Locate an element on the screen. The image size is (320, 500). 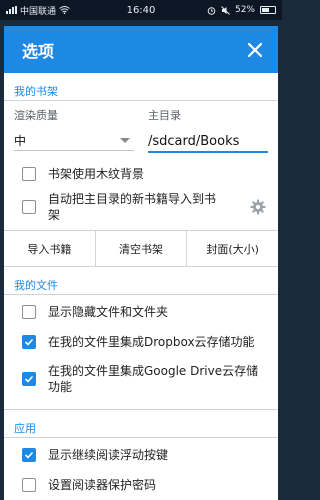
password-label: 设置阅读器保护密码 is located at coordinates (102, 485).